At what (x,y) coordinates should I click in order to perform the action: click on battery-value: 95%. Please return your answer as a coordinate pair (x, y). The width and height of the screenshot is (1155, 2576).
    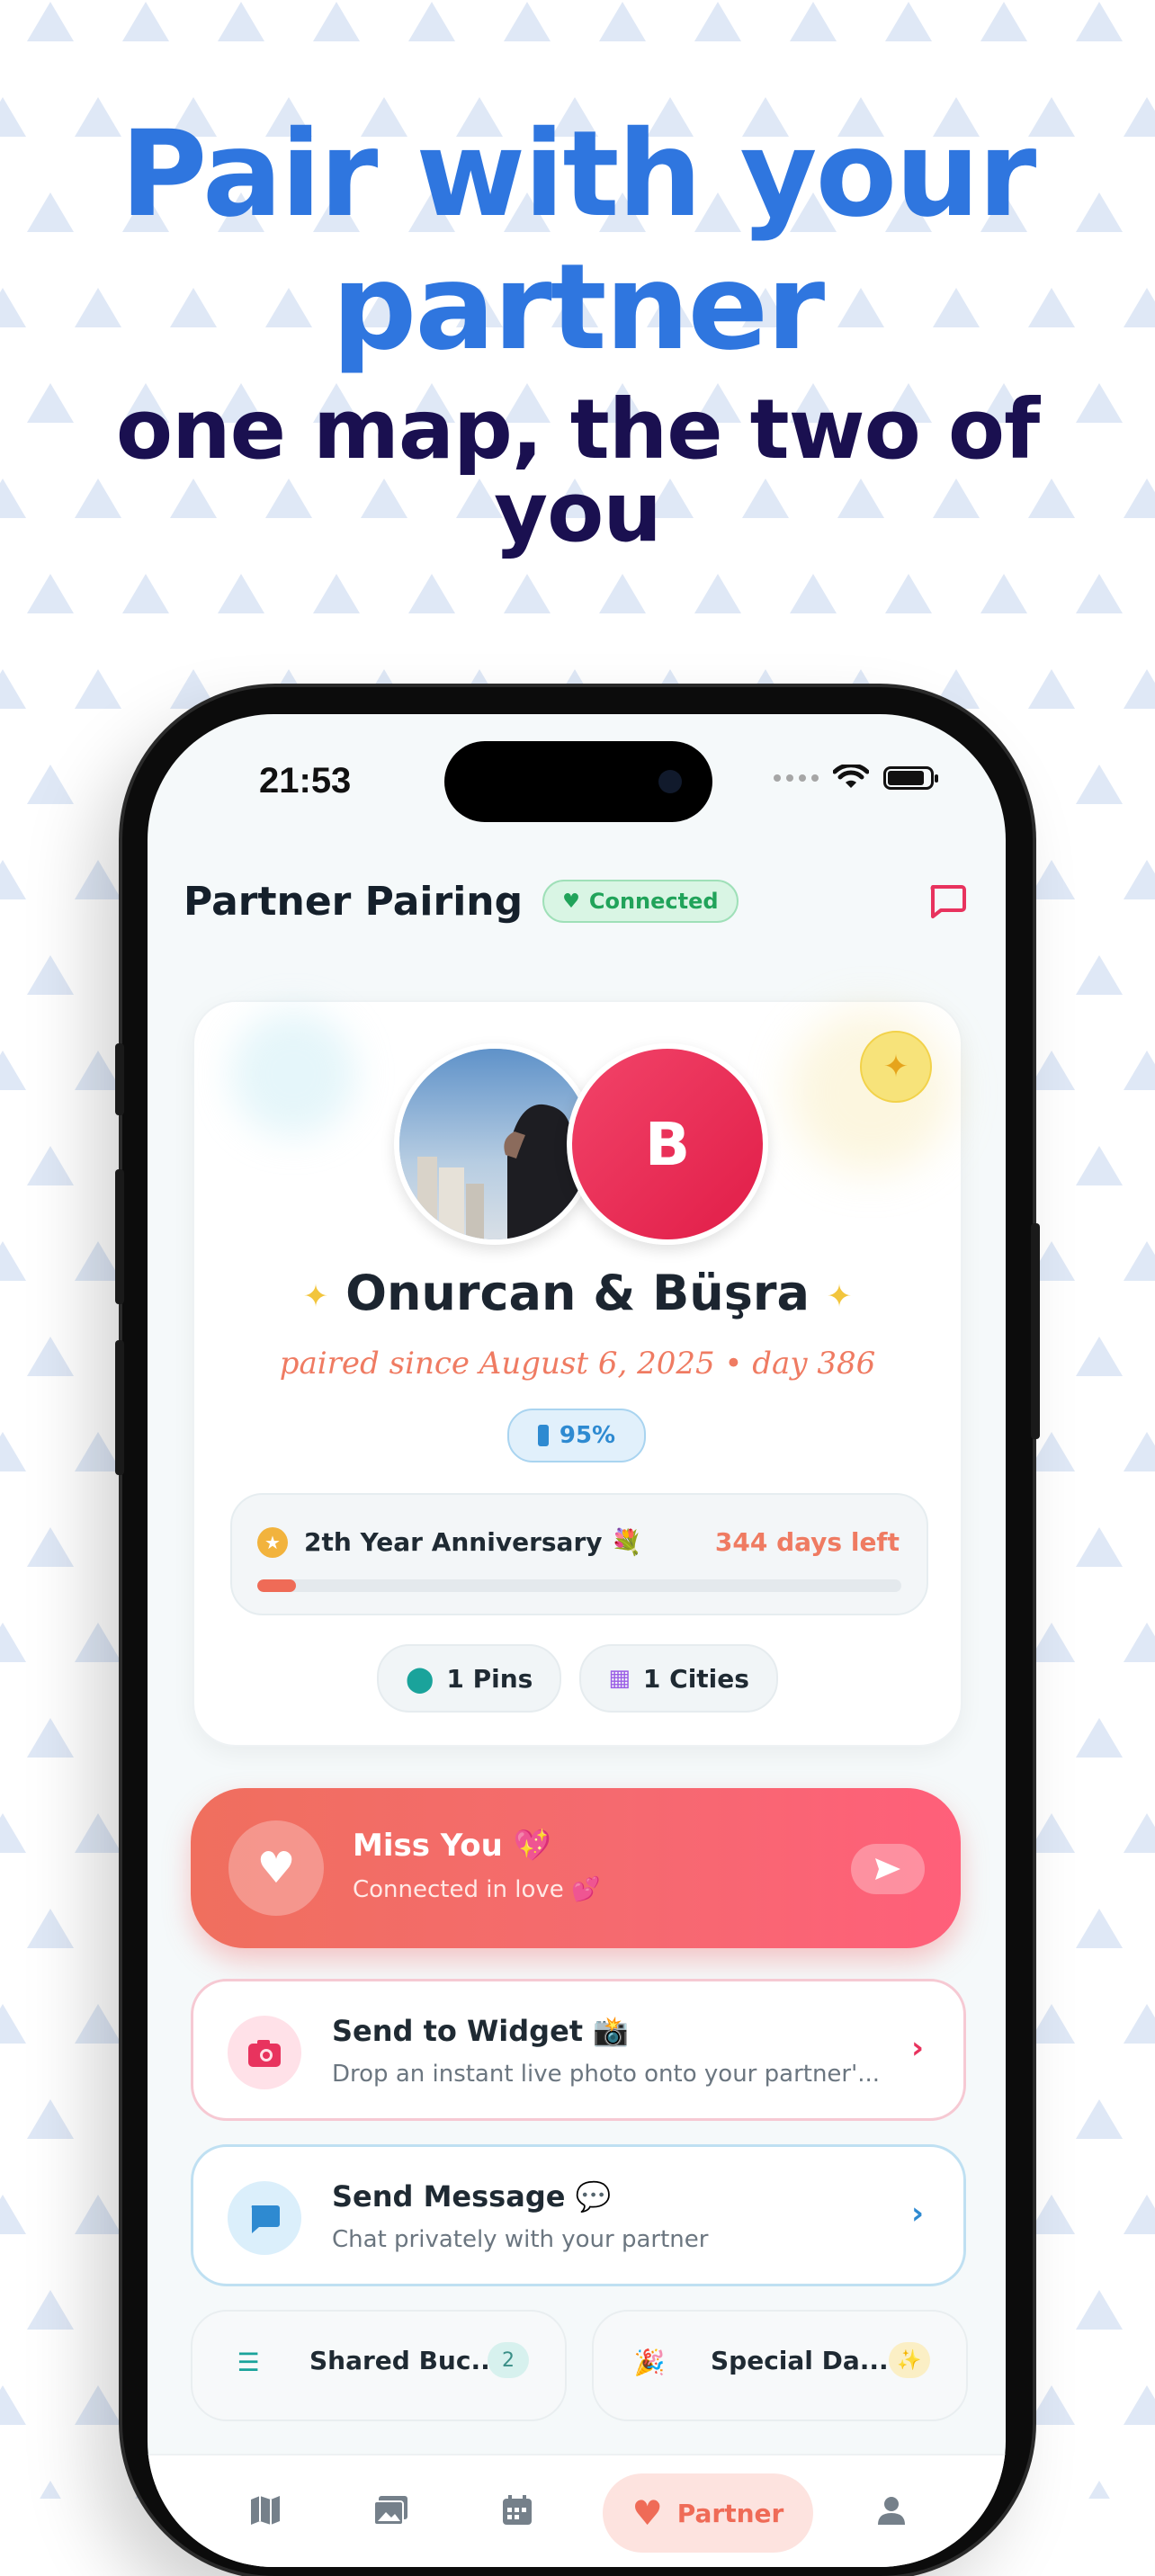
    Looking at the image, I should click on (587, 1435).